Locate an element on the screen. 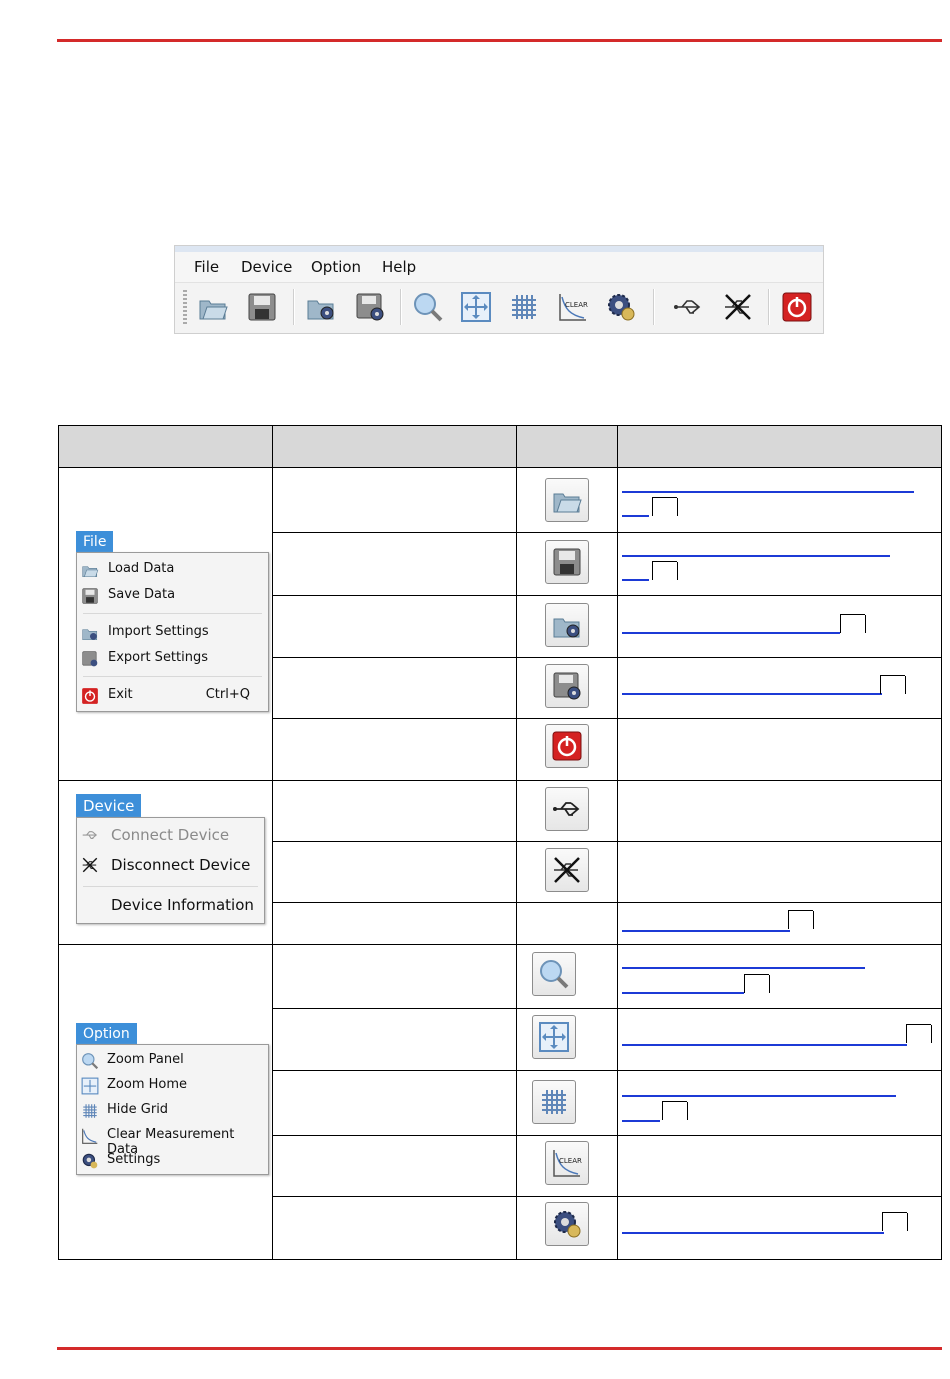  menu-item-save-data: Save Data is located at coordinates (172, 595).